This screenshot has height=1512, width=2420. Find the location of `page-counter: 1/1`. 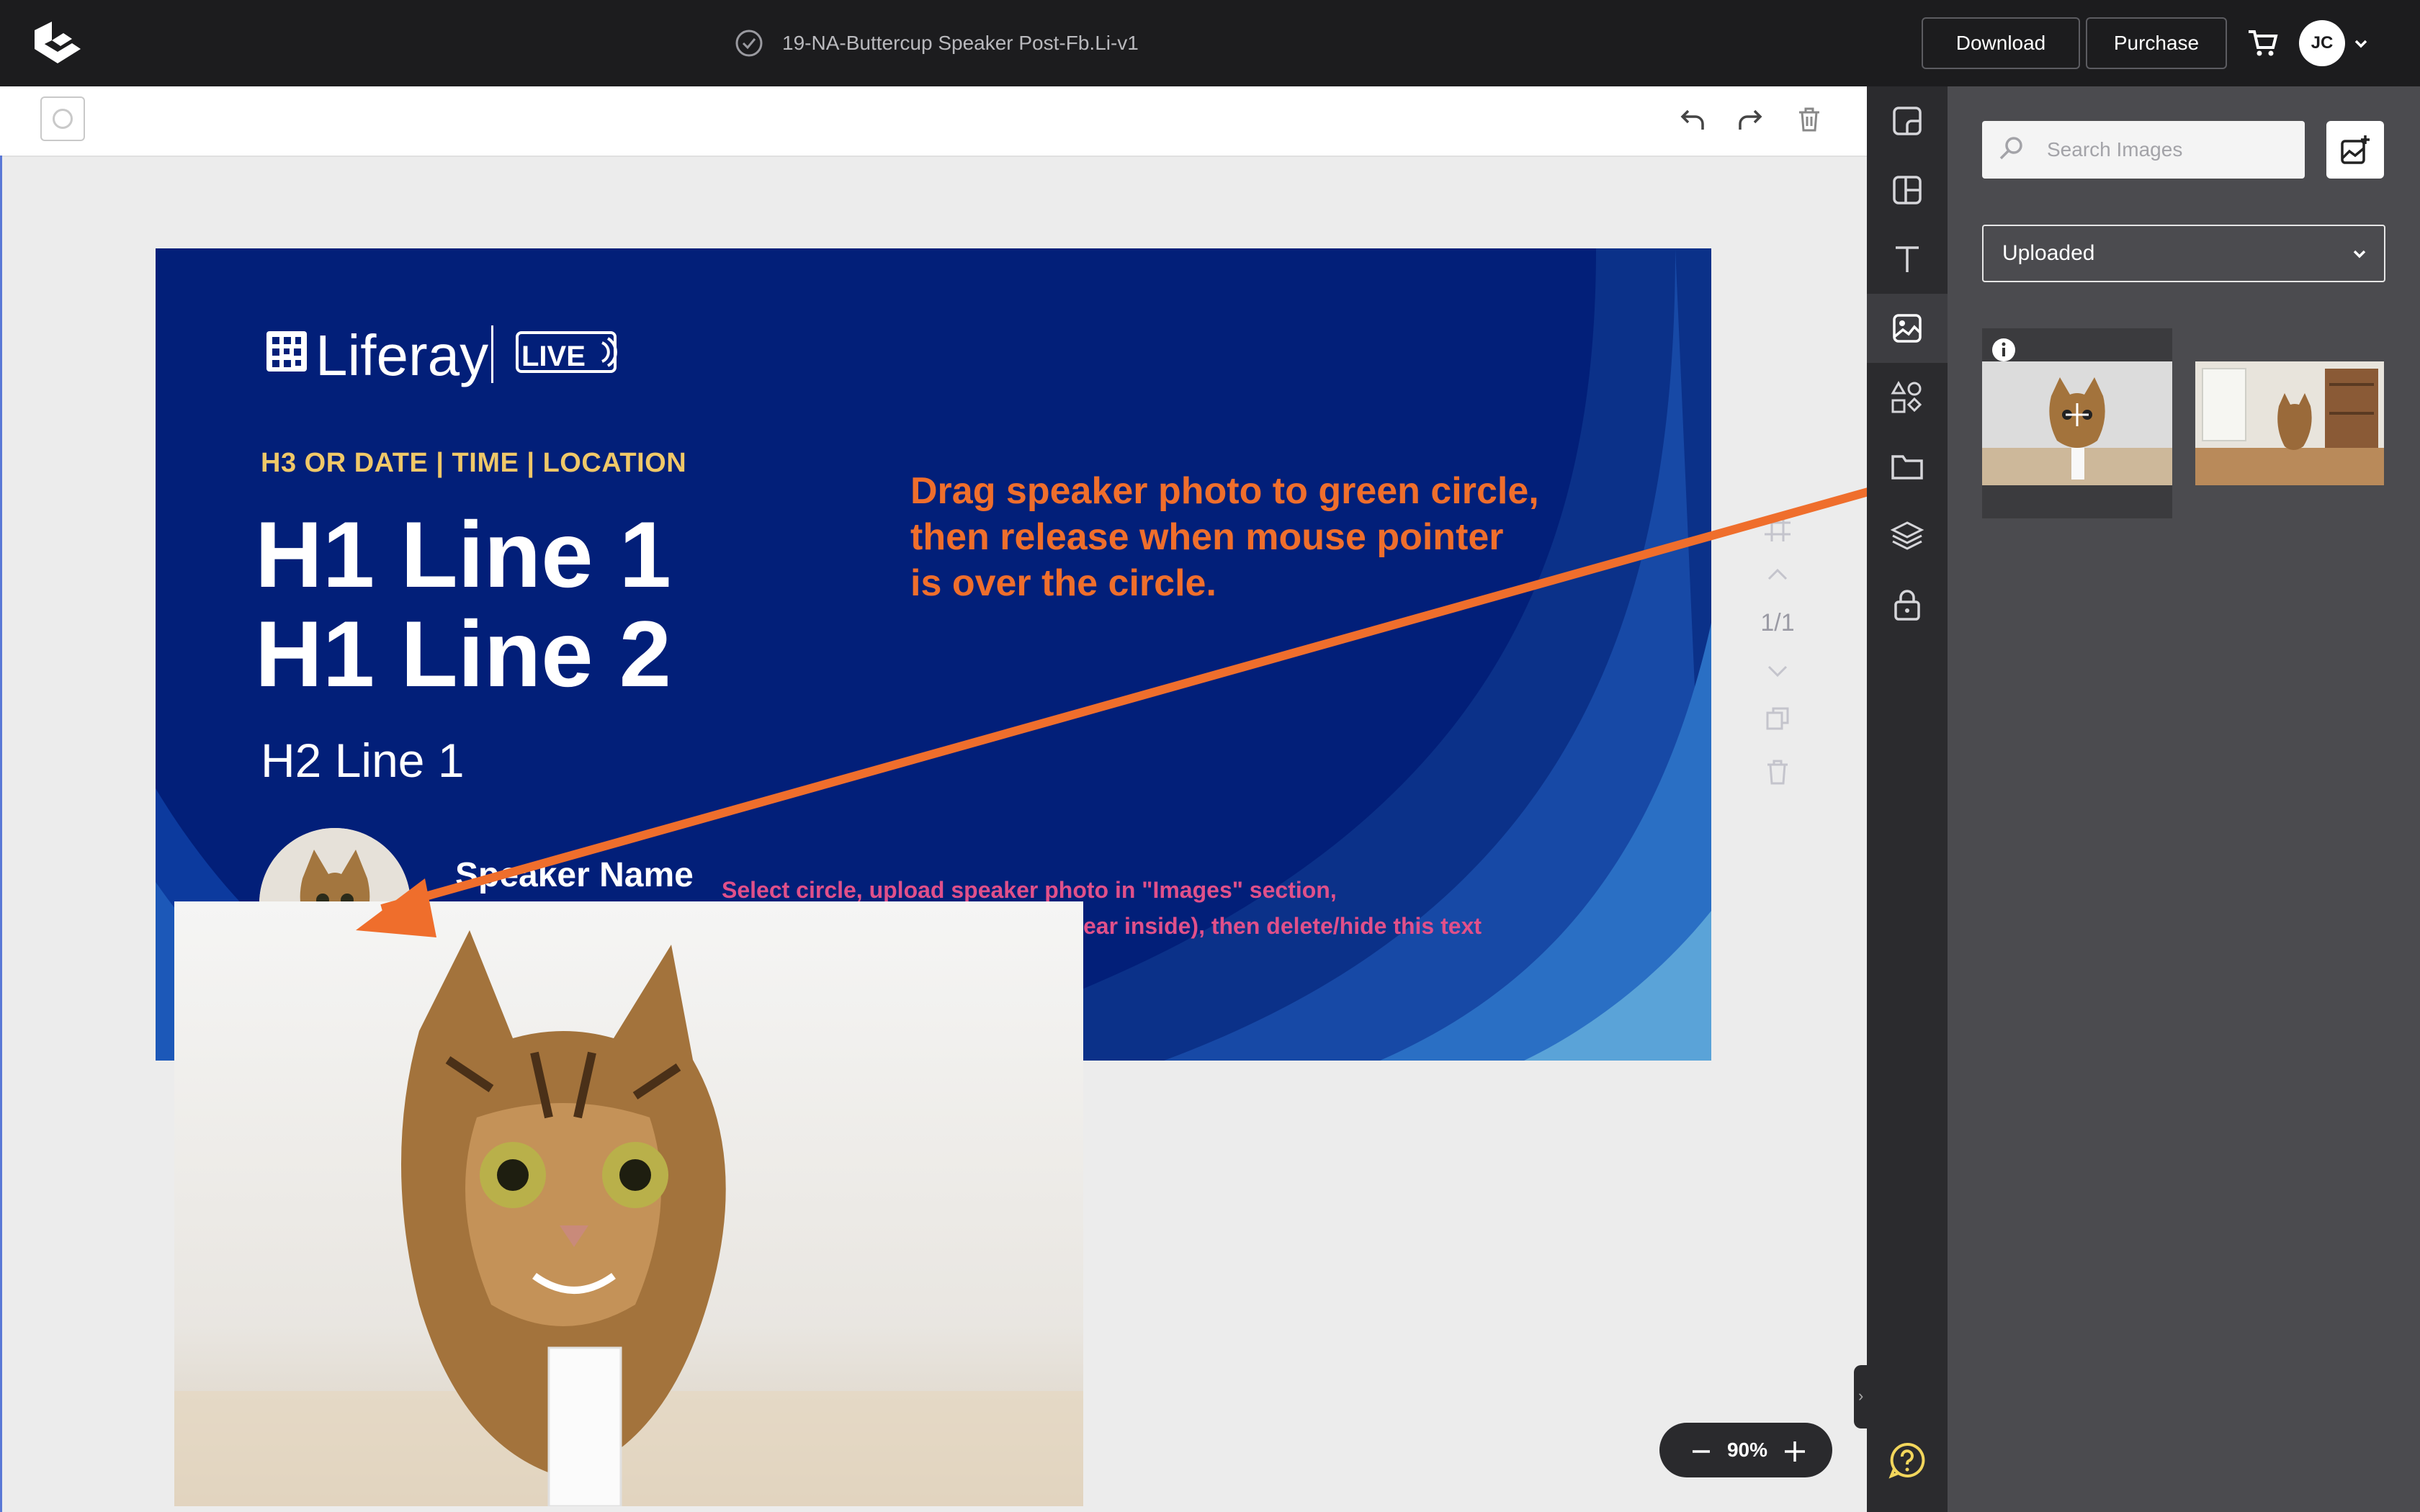

page-counter: 1/1 is located at coordinates (1777, 622).